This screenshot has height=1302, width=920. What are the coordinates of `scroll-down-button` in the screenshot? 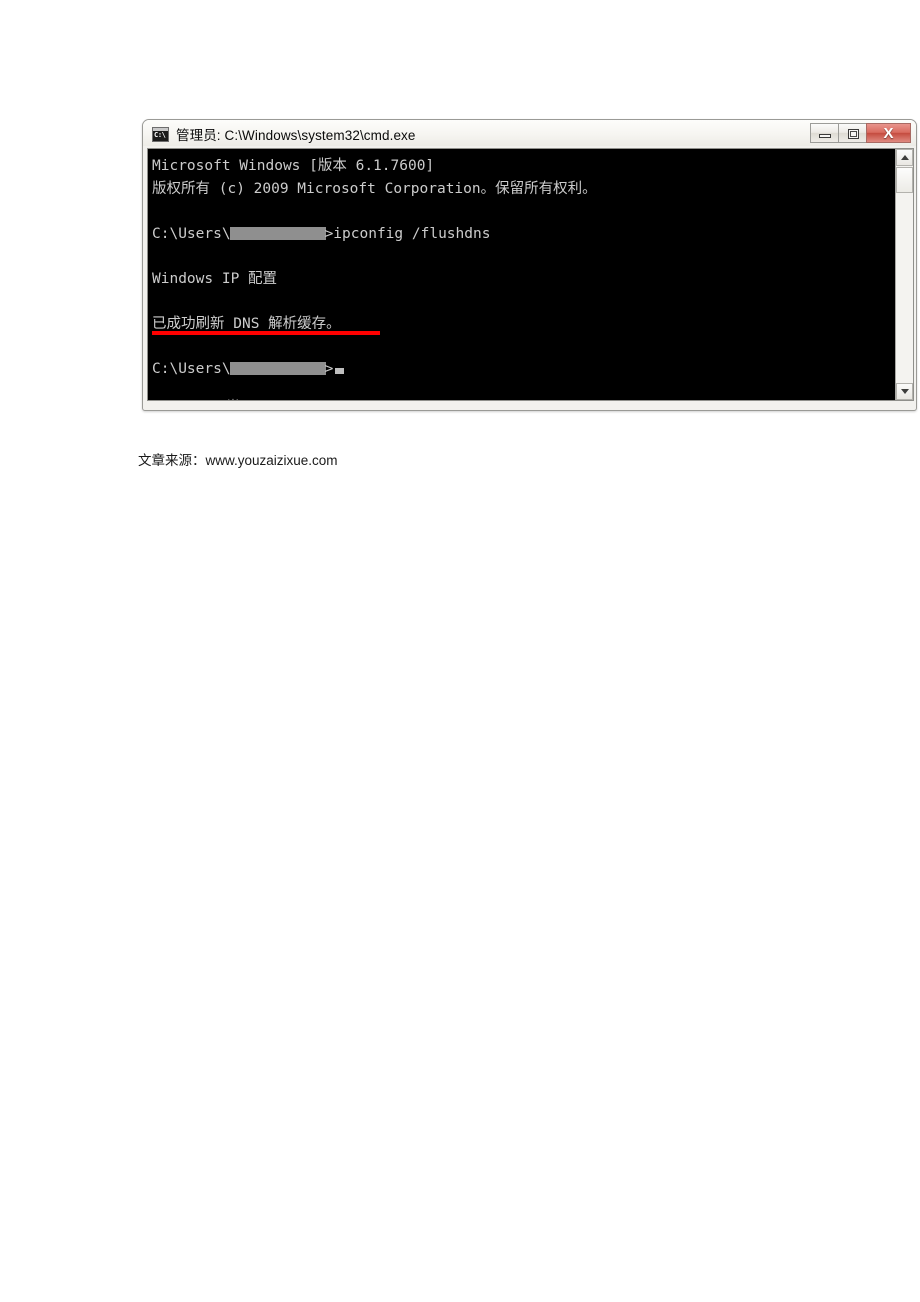 It's located at (904, 391).